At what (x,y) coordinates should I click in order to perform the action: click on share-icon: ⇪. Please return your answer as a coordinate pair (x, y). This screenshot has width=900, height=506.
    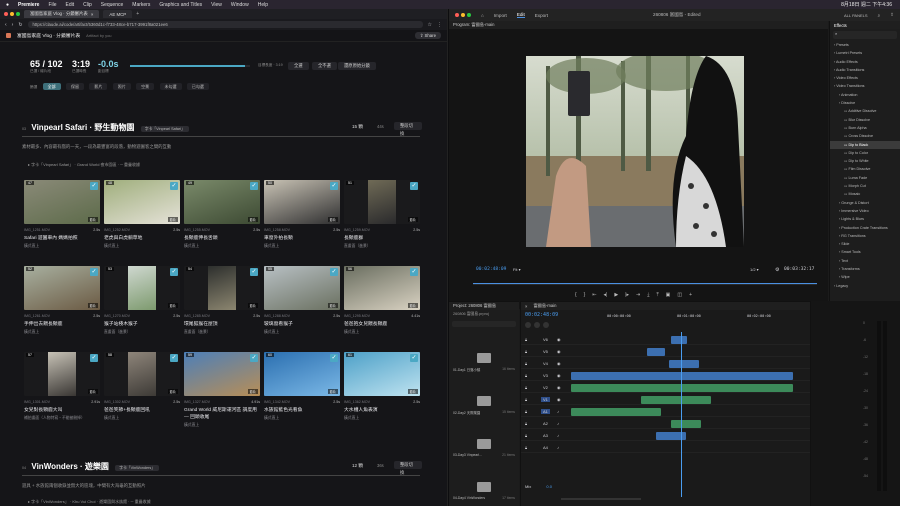
    Looking at the image, I should click on (892, 15).